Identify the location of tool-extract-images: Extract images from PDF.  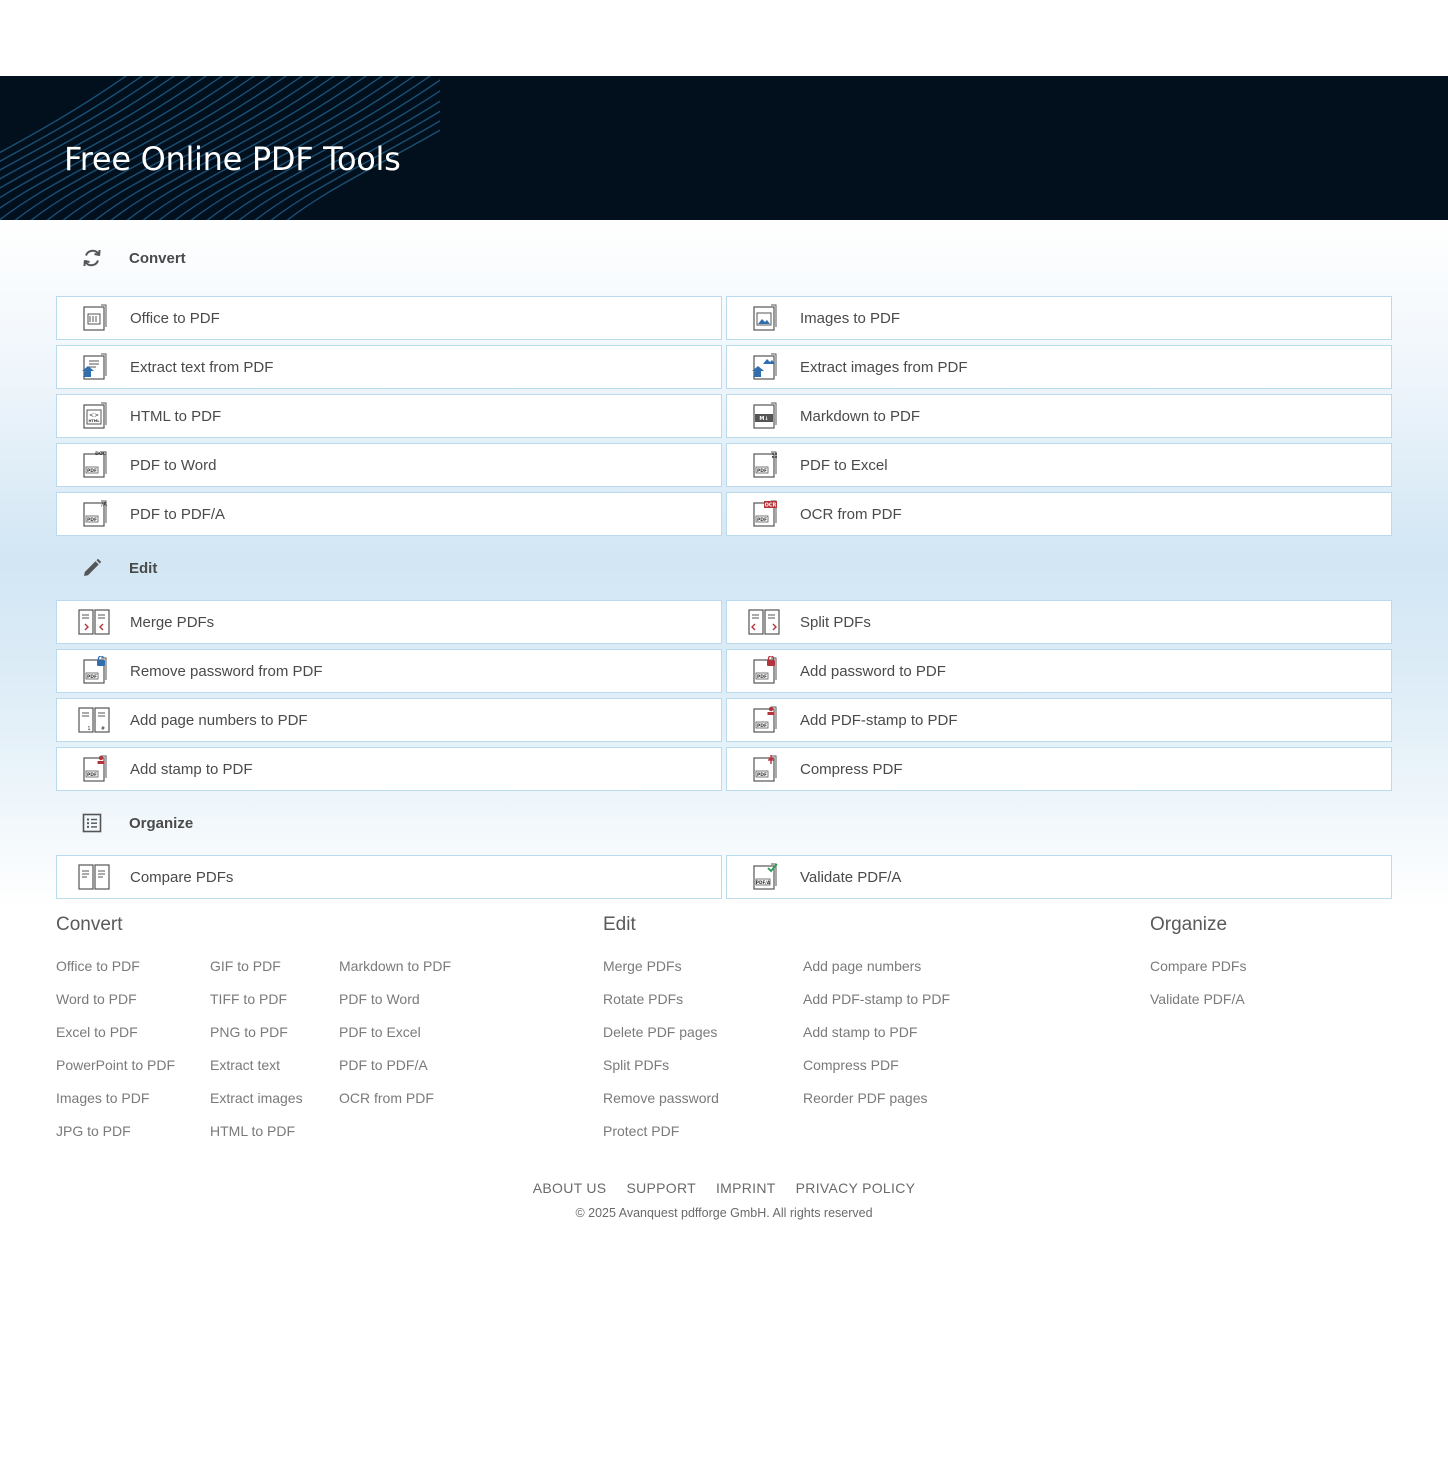
(1059, 367).